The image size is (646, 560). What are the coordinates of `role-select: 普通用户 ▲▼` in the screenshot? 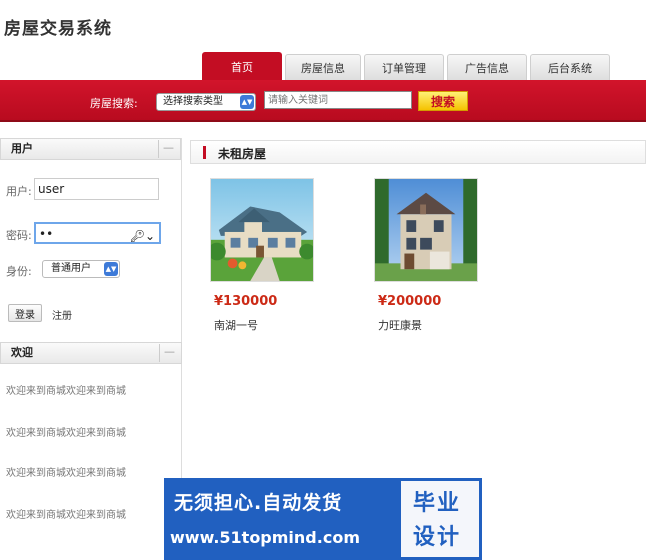 It's located at (81, 269).